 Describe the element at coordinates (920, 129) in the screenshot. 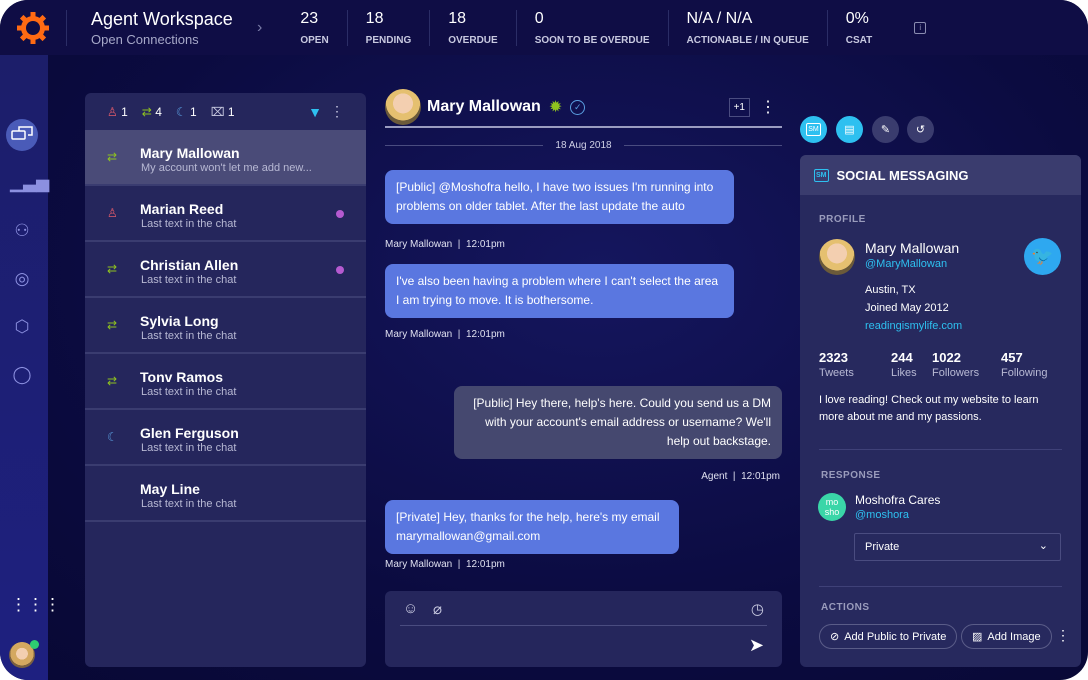

I see `history-icon: ↺` at that location.